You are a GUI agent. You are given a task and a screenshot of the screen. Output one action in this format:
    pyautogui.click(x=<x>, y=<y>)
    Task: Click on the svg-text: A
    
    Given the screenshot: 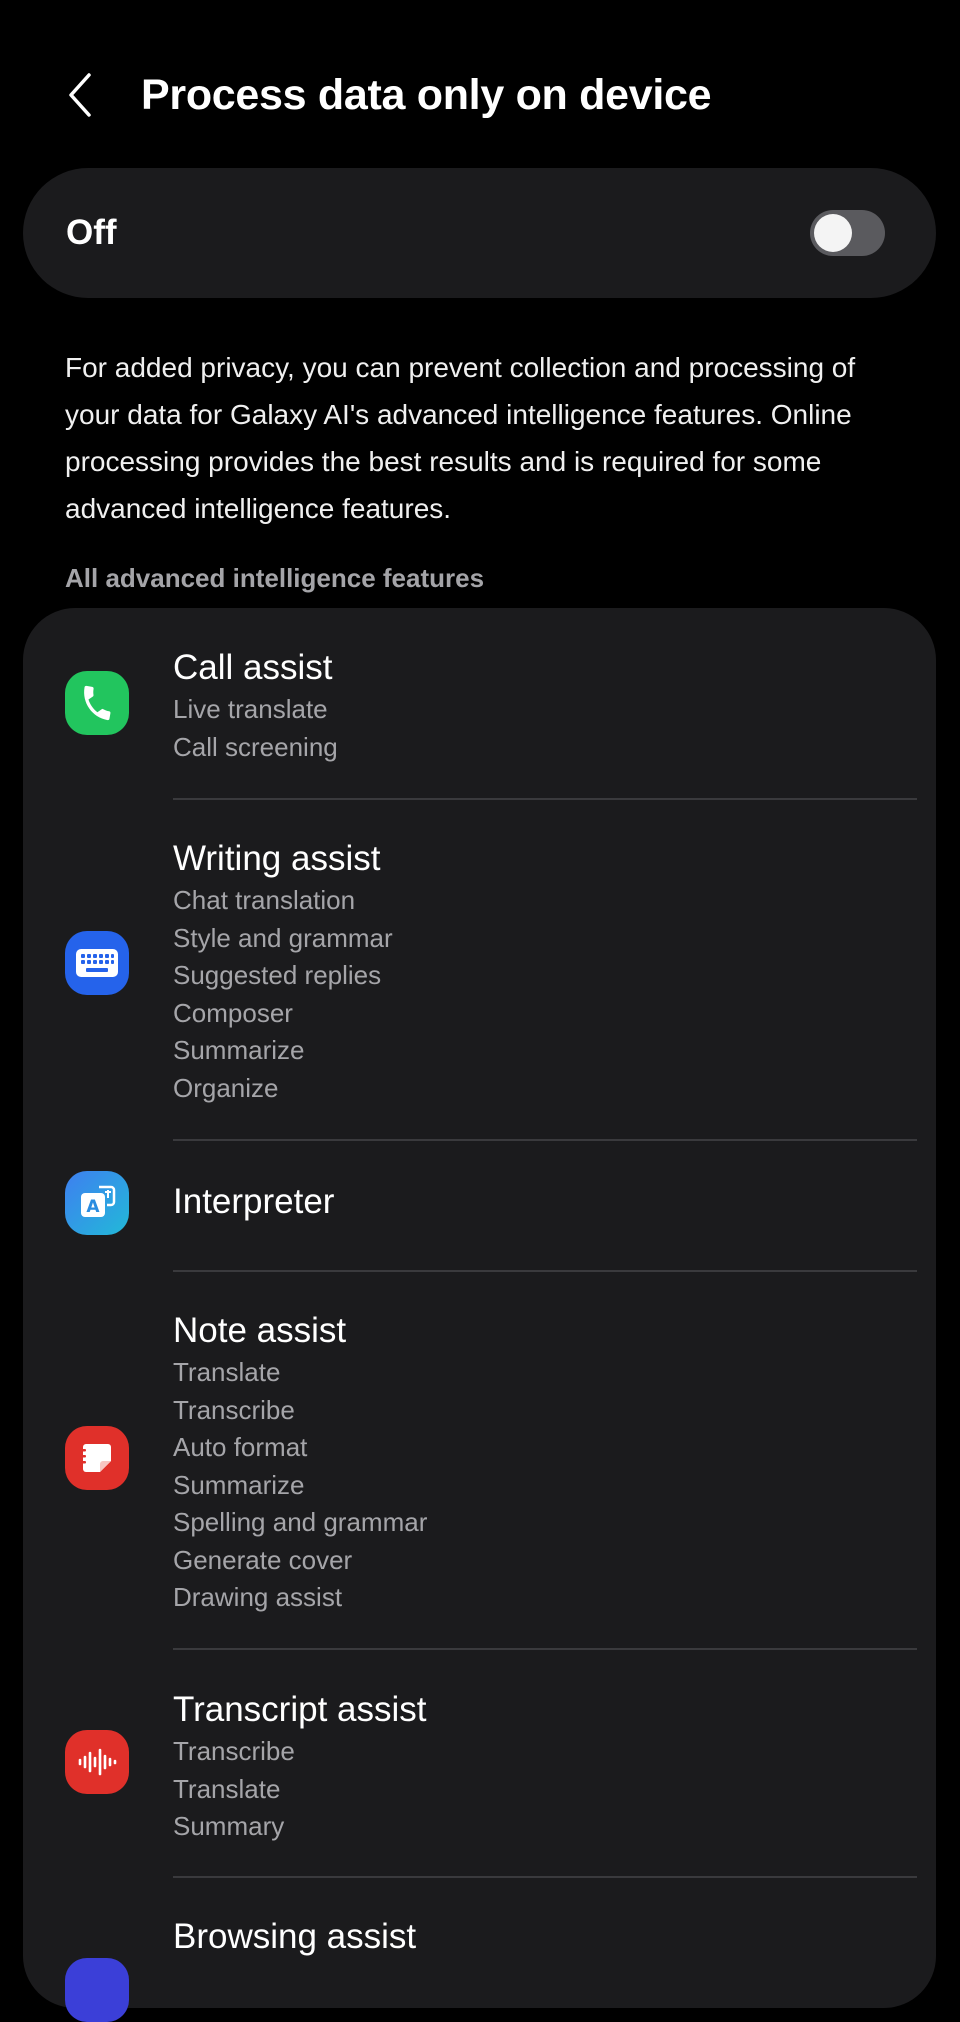 What is the action you would take?
    pyautogui.click(x=93, y=1207)
    